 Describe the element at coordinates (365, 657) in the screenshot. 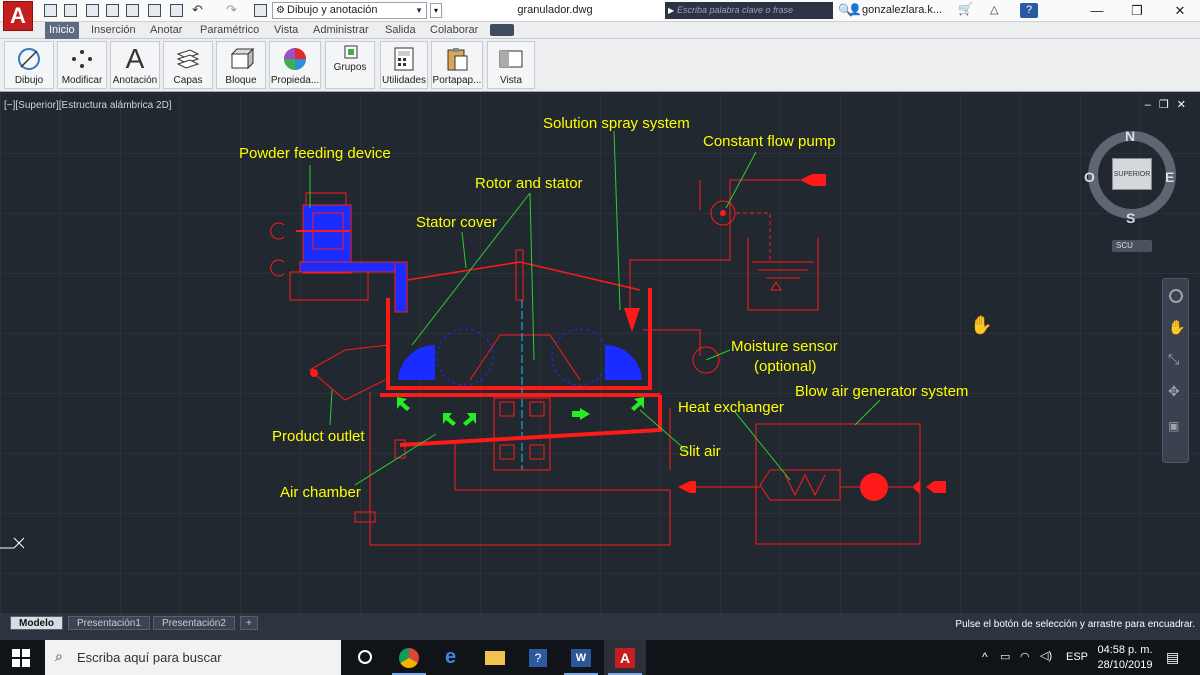

I see `task-view-icon` at that location.